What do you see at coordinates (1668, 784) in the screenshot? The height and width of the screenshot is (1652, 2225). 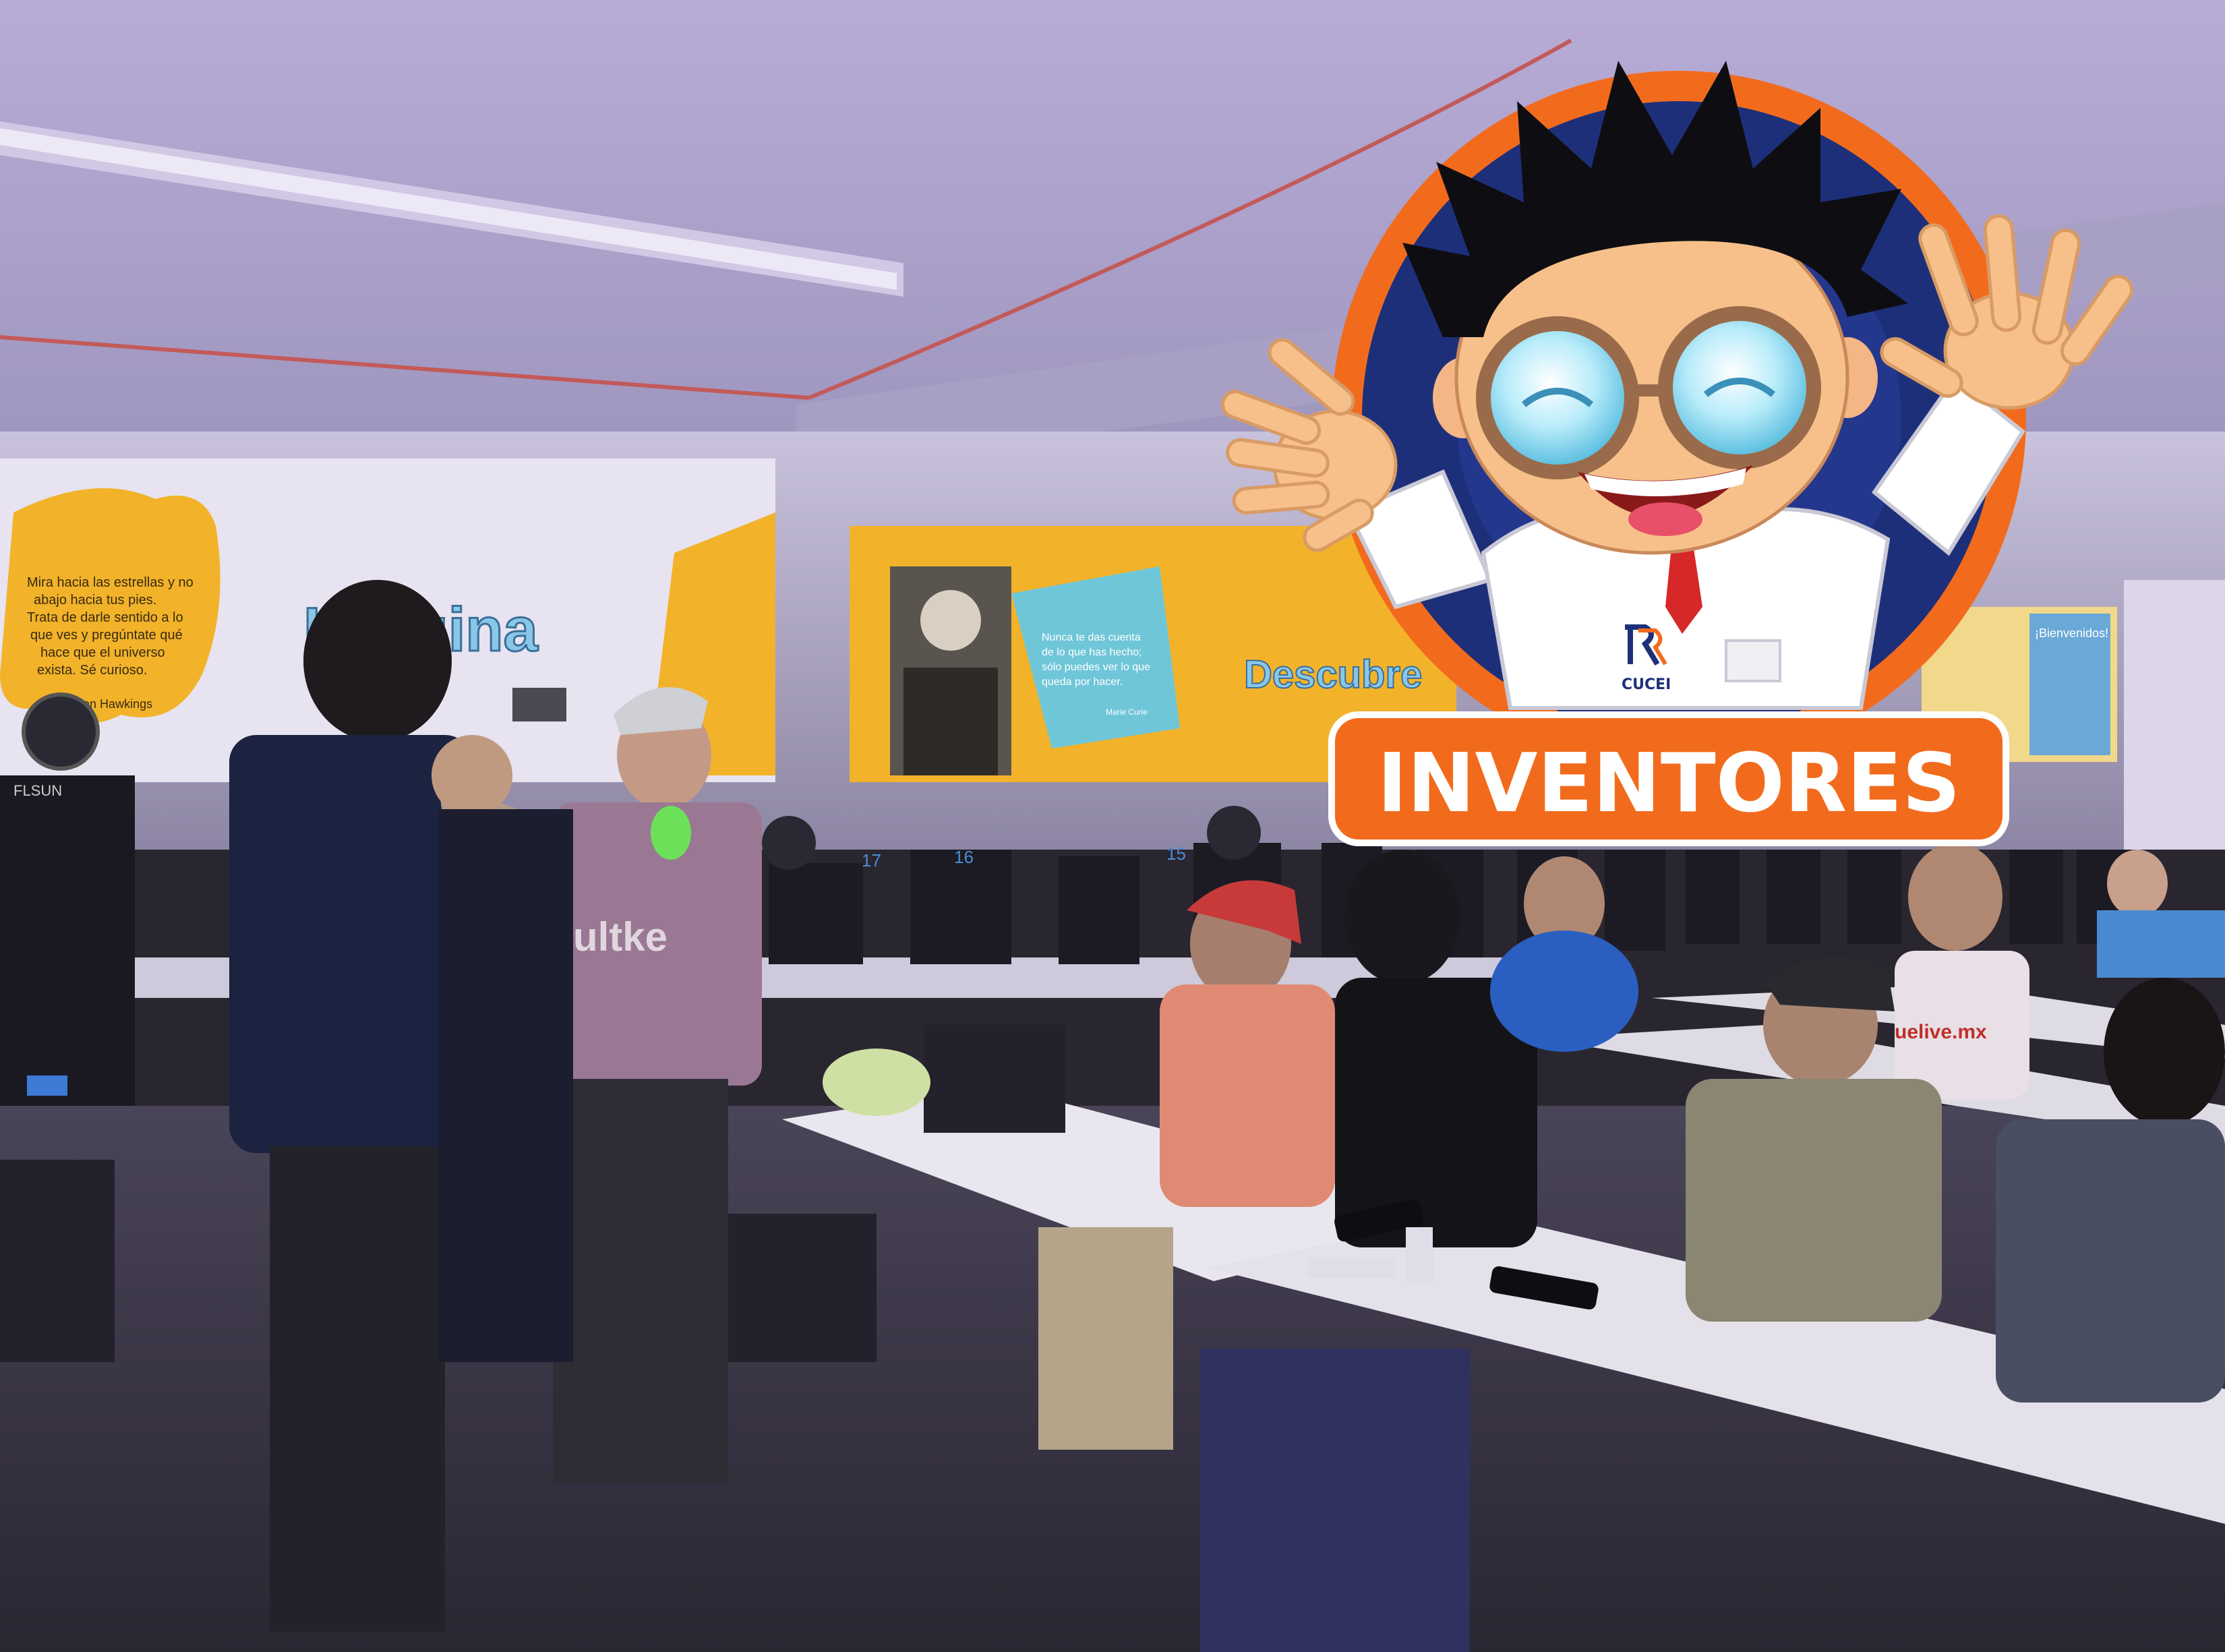 I see `overlay-title: INVENTORES` at bounding box center [1668, 784].